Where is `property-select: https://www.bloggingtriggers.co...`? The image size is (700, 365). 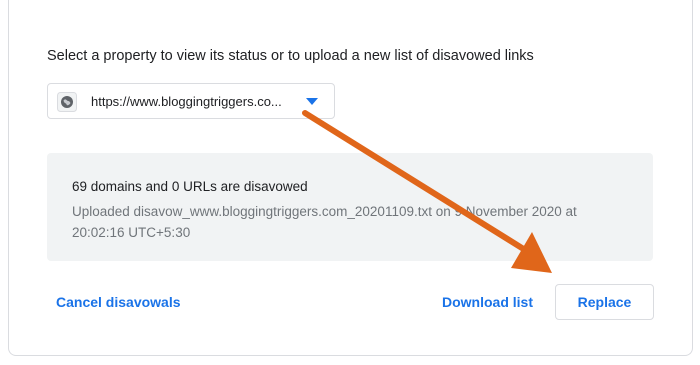
property-select: https://www.bloggingtriggers.co... is located at coordinates (191, 101).